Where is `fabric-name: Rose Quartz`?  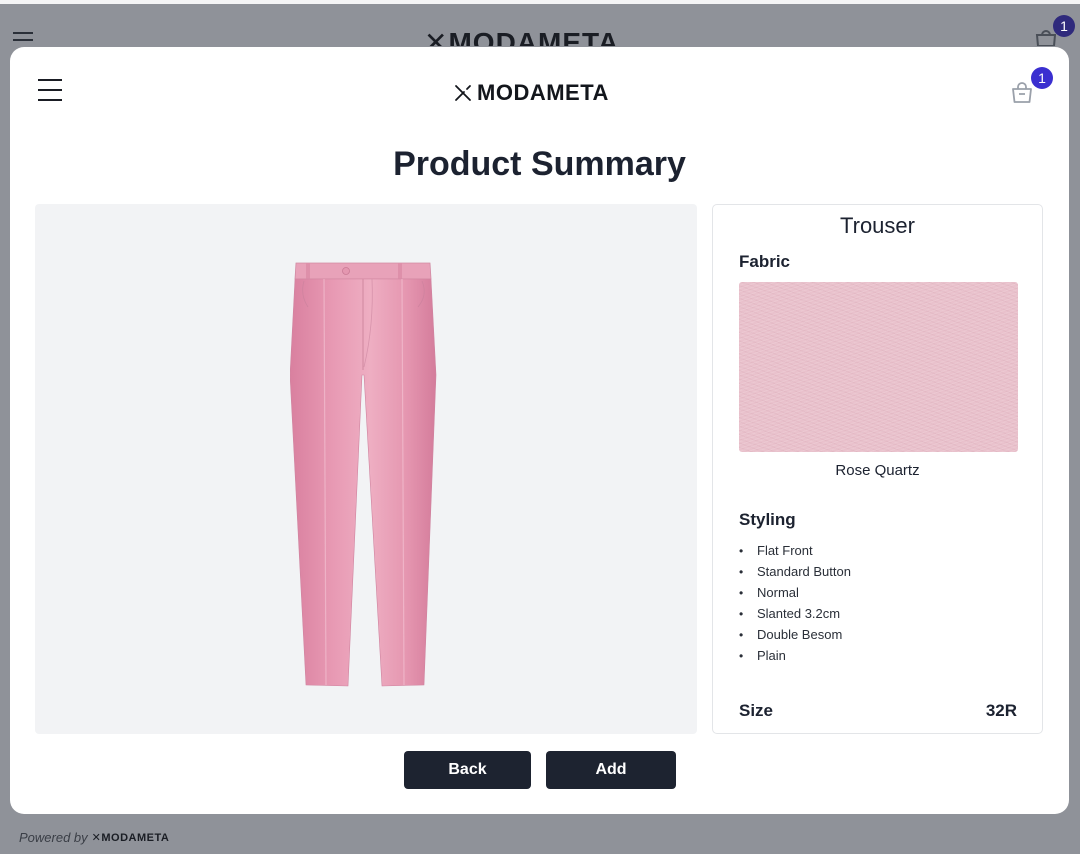
fabric-name: Rose Quartz is located at coordinates (877, 470).